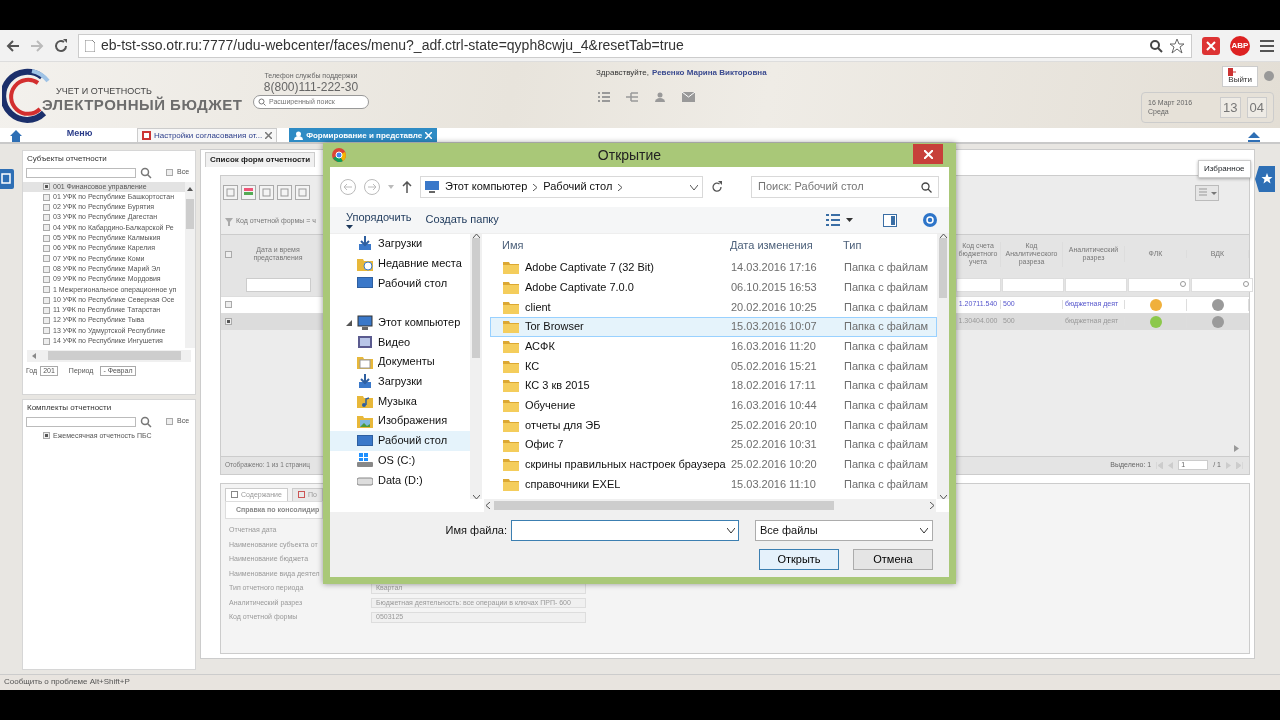  Describe the element at coordinates (610, 246) in the screenshot. I see `column-header: Имя` at that location.